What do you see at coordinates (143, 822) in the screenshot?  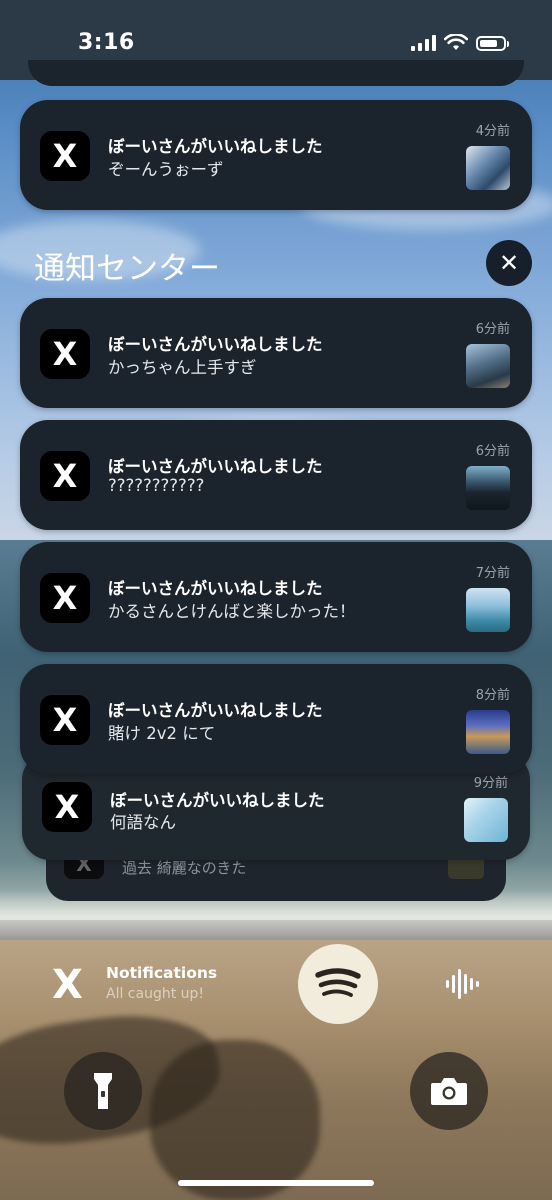 I see `notification-body: 何語なん` at bounding box center [143, 822].